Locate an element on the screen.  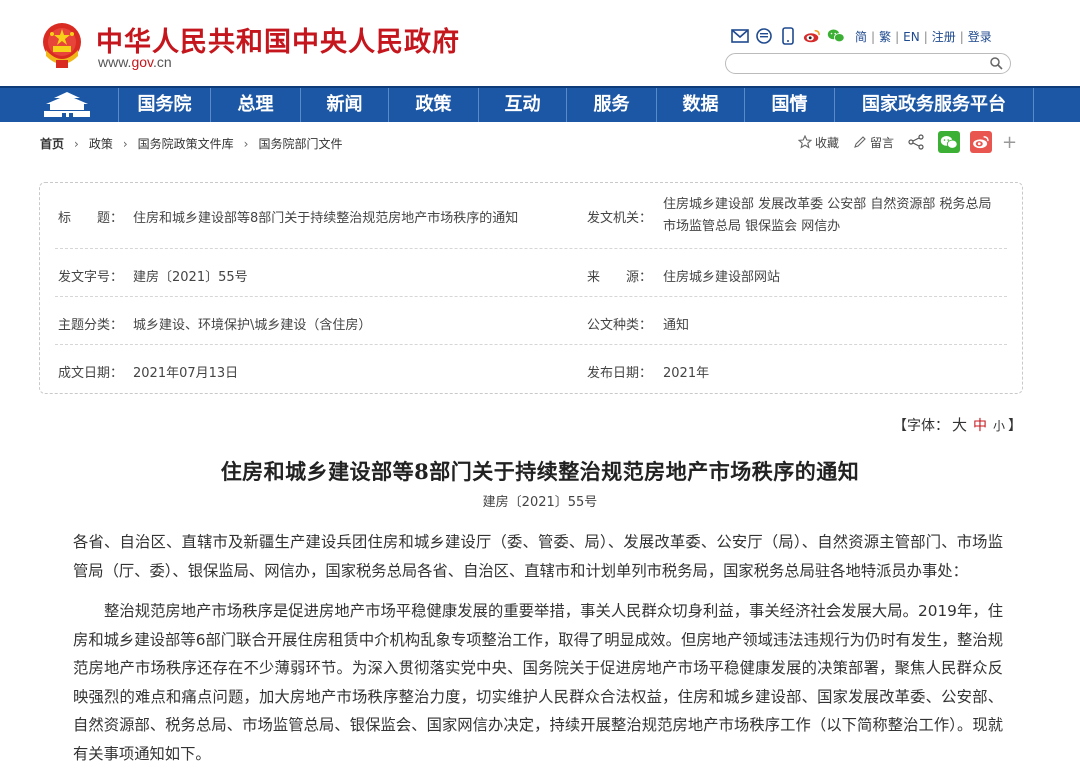
tiananmen-home-icon is located at coordinates (67, 105).